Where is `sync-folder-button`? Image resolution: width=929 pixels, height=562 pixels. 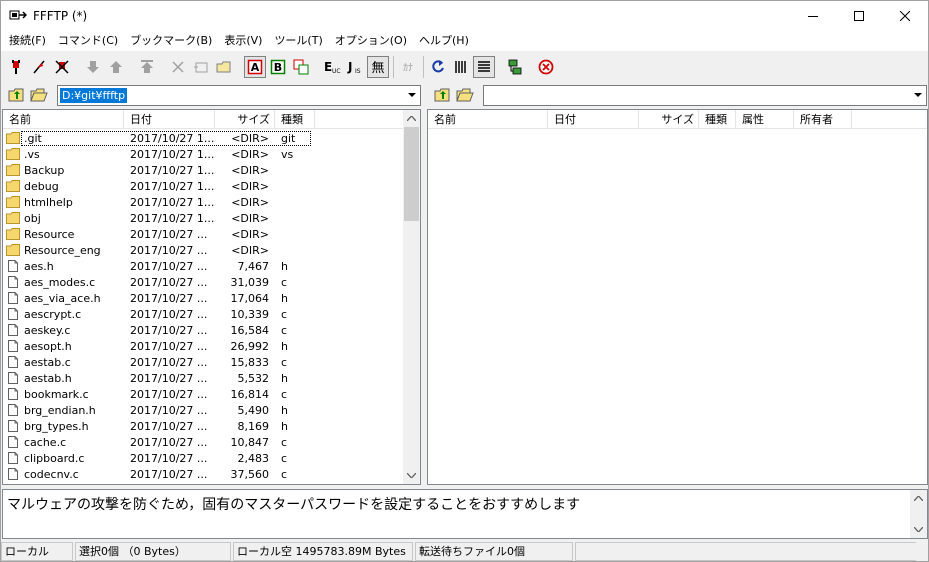 sync-folder-button is located at coordinates (515, 67).